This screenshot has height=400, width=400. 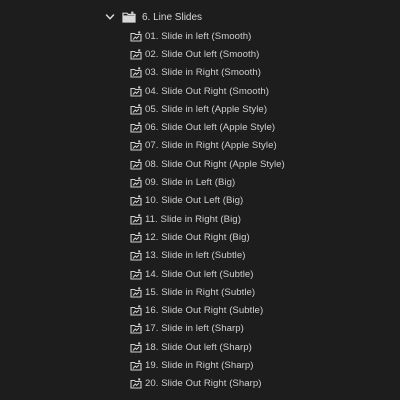 What do you see at coordinates (197, 237) in the screenshot?
I see `list-item-label: 12. Slide Out Right (Big)` at bounding box center [197, 237].